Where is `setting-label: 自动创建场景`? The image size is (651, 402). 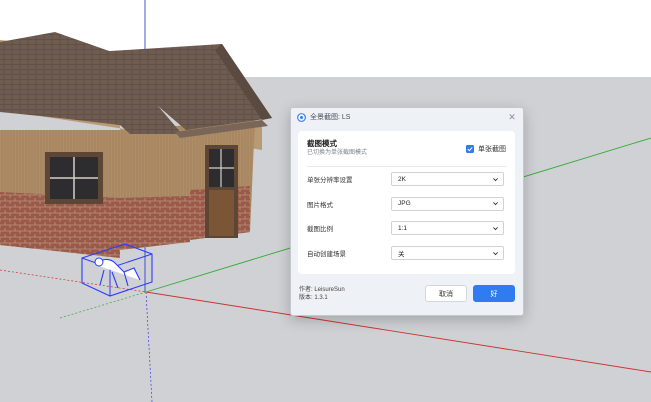 setting-label: 自动创建场景 is located at coordinates (326, 255).